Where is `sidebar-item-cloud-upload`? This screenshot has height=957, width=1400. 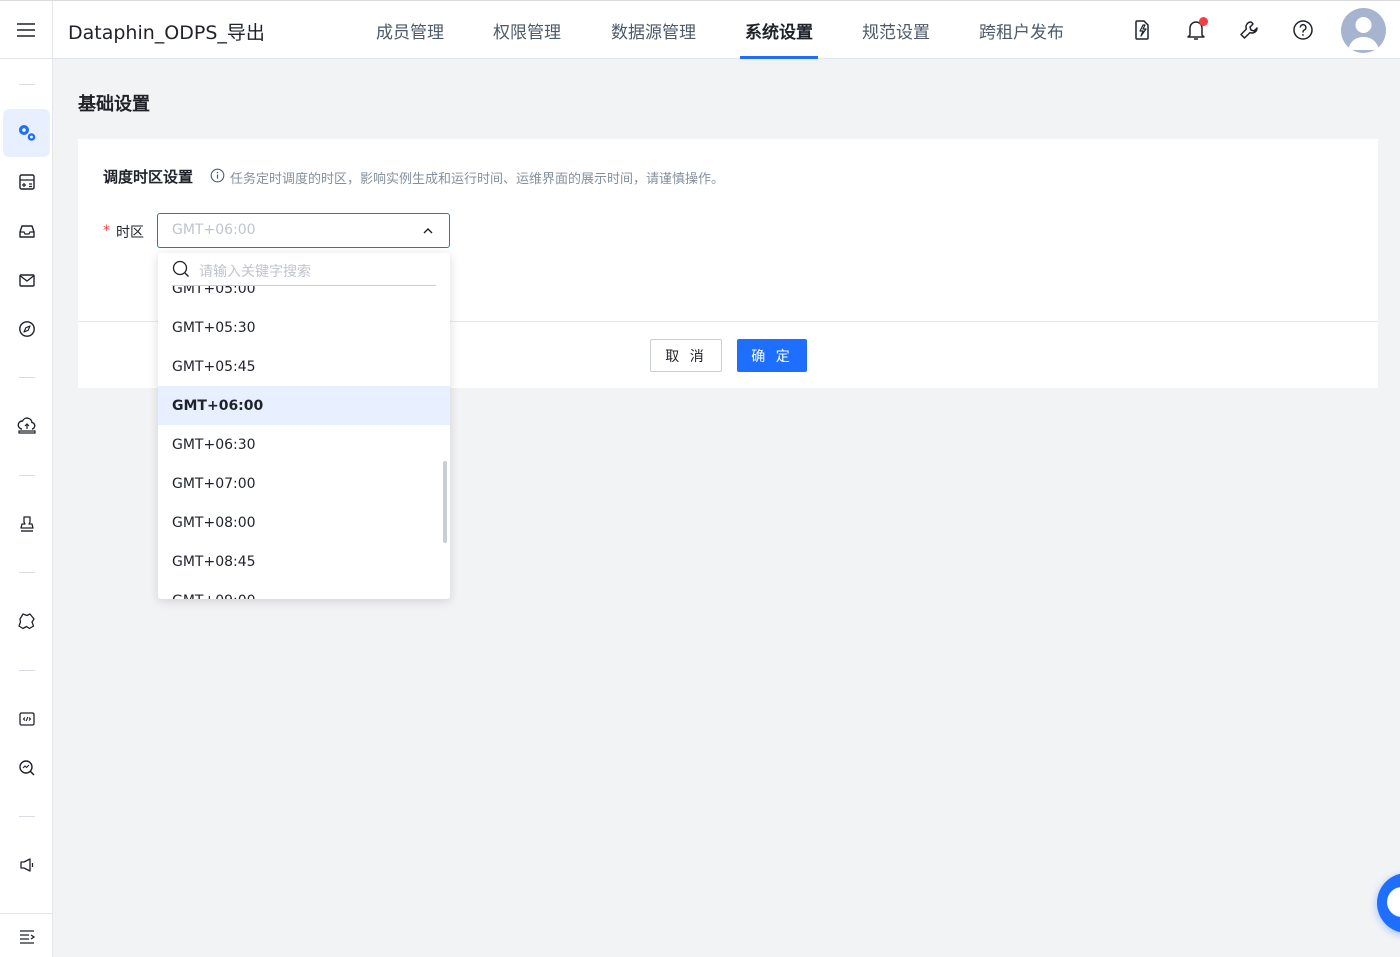
sidebar-item-cloud-upload is located at coordinates (27, 426).